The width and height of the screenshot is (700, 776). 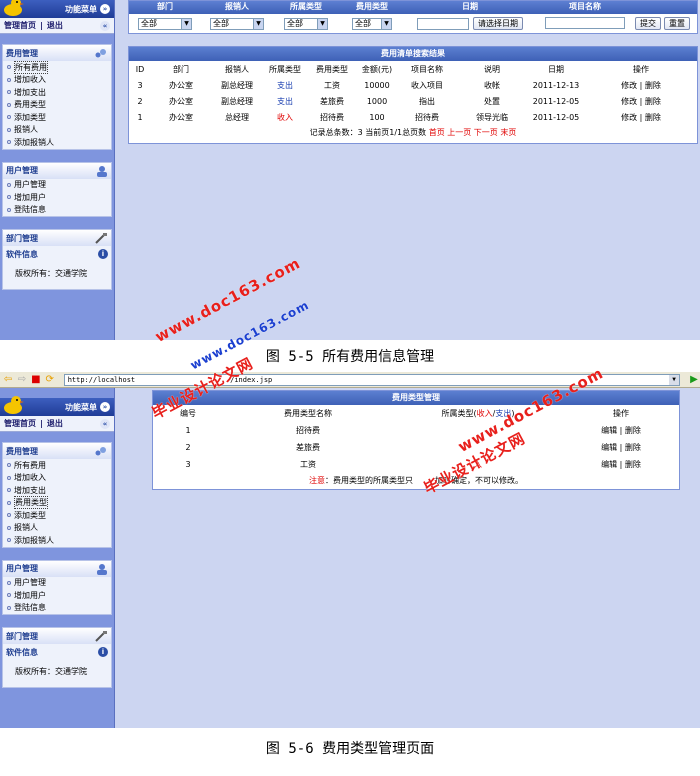 I want to click on cost-menu: 费用管理 所有费用 增加收入 增加支出 费用类型 添加类型 报销人 添加报销人, so click(x=57, y=97).